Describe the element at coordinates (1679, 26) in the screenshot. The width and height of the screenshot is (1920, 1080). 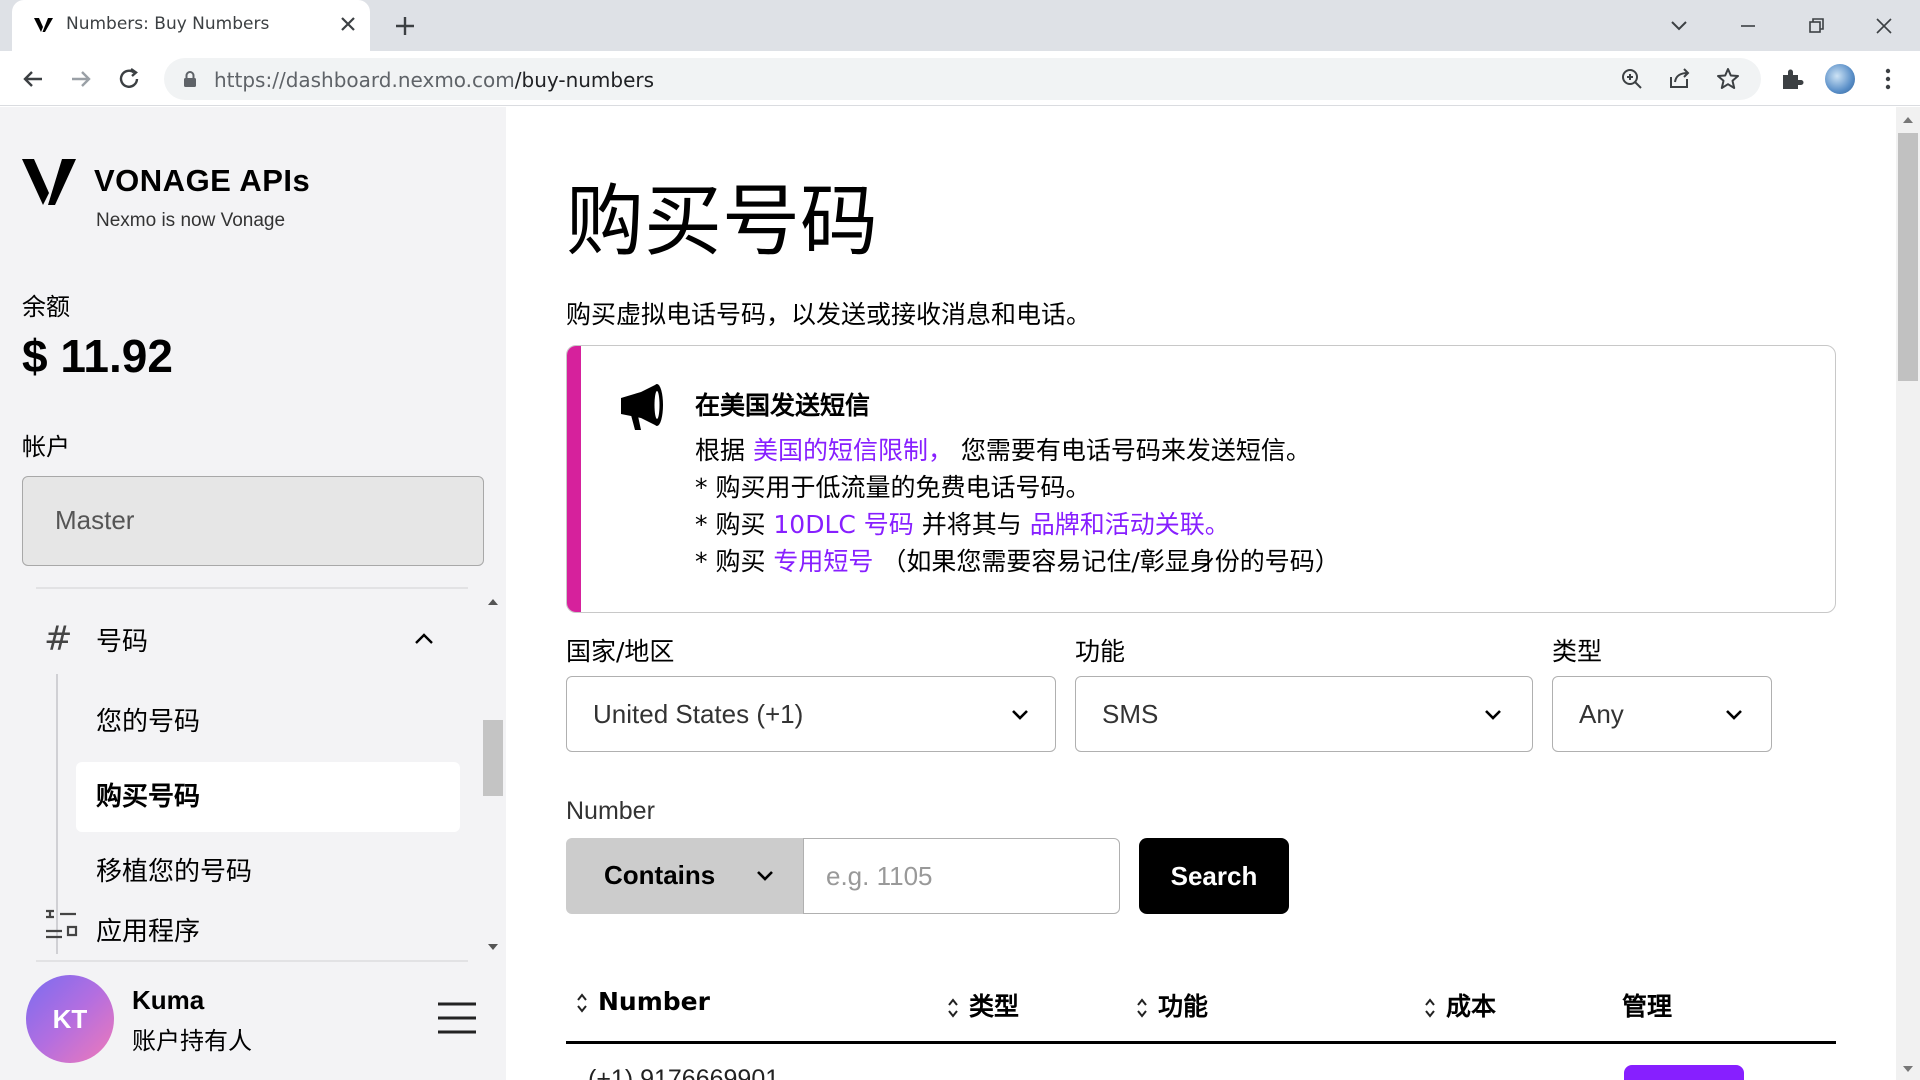
I see `tab-search-icon` at that location.